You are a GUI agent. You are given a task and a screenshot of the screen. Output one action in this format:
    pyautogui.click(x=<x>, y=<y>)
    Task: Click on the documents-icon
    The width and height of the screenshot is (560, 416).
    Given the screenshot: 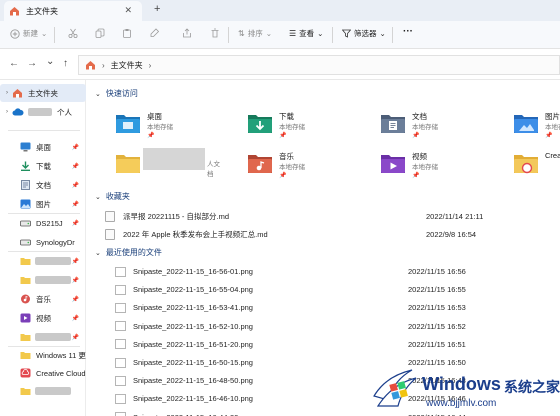 What is the action you would take?
    pyautogui.click(x=25, y=185)
    